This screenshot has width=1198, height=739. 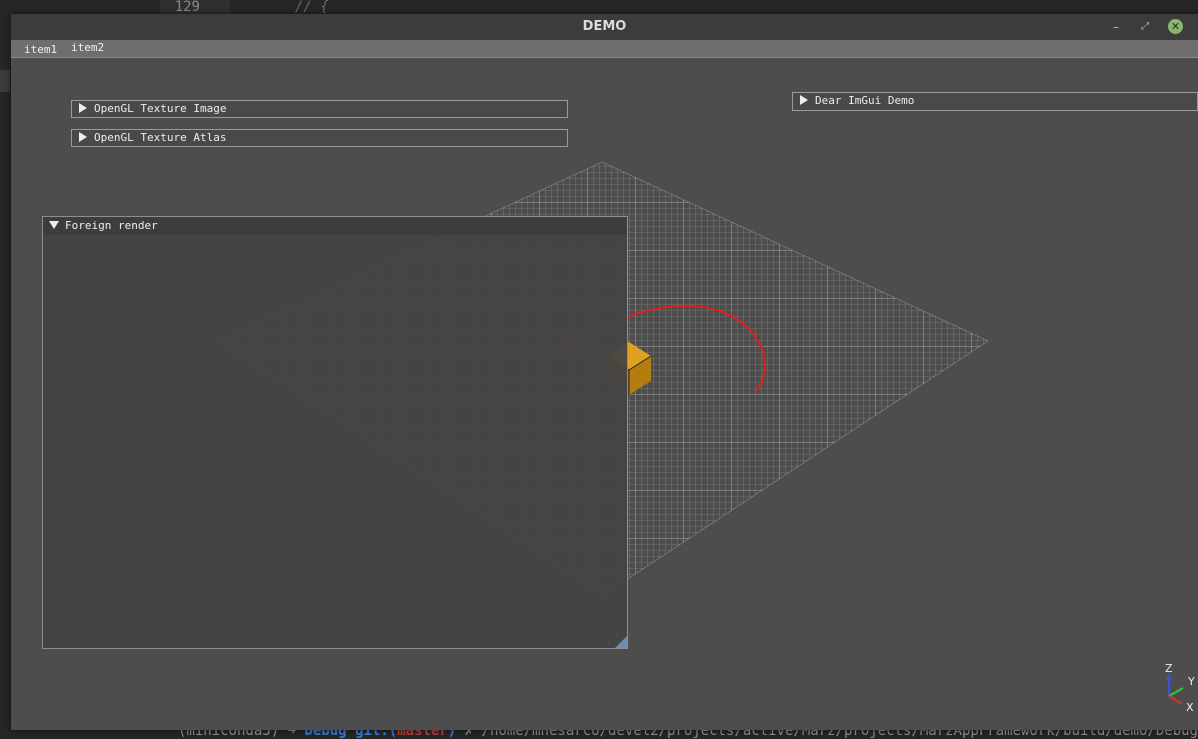 What do you see at coordinates (319, 138) in the screenshot?
I see `header-opengl-texture-atlas: OpenGL Texture Atlas` at bounding box center [319, 138].